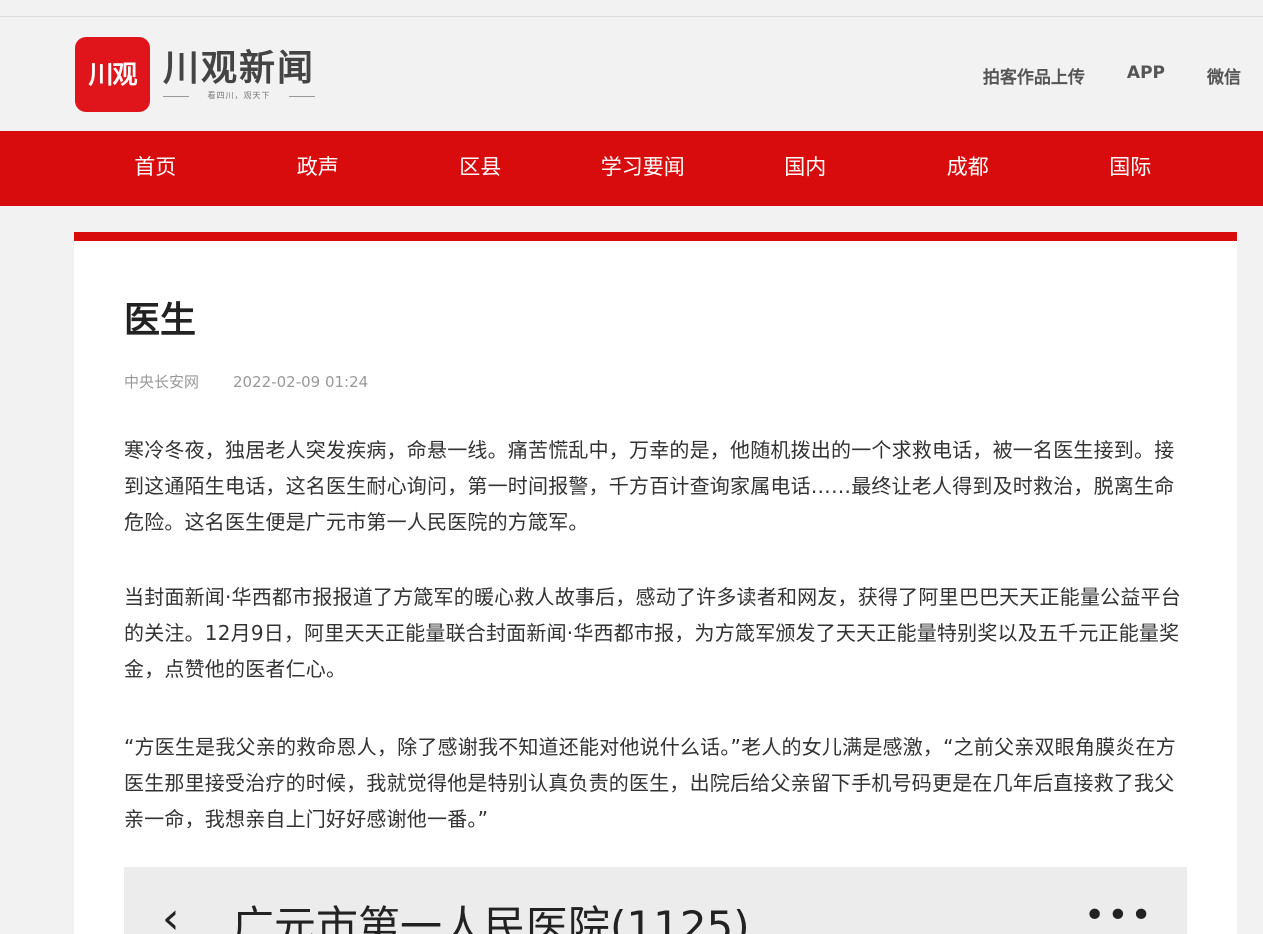 The width and height of the screenshot is (1263, 934). What do you see at coordinates (1146, 75) in the screenshot?
I see `app-link: APP` at bounding box center [1146, 75].